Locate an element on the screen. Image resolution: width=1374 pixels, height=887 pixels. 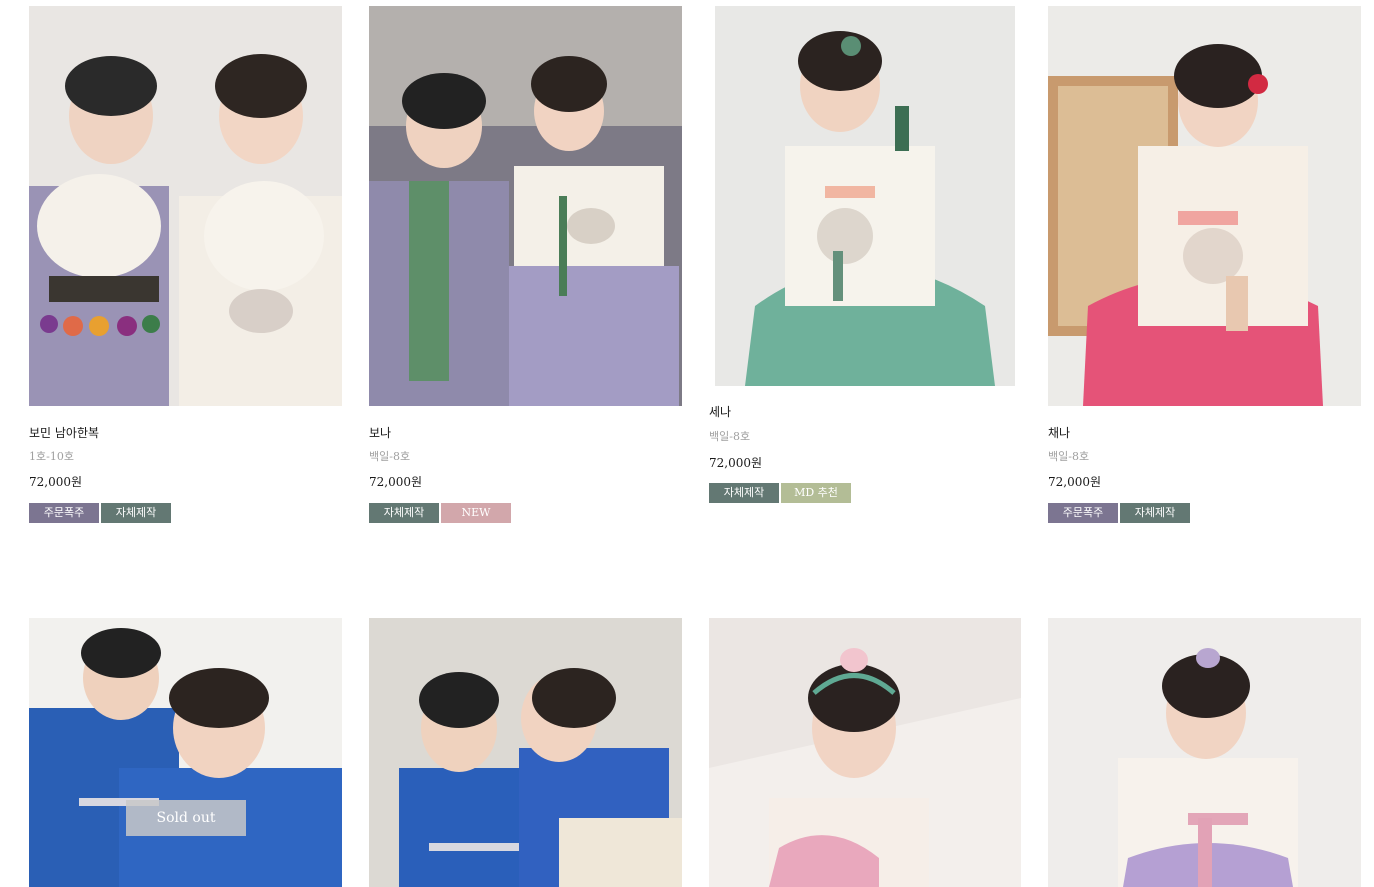
product-name: 보나 is located at coordinates (380, 432).